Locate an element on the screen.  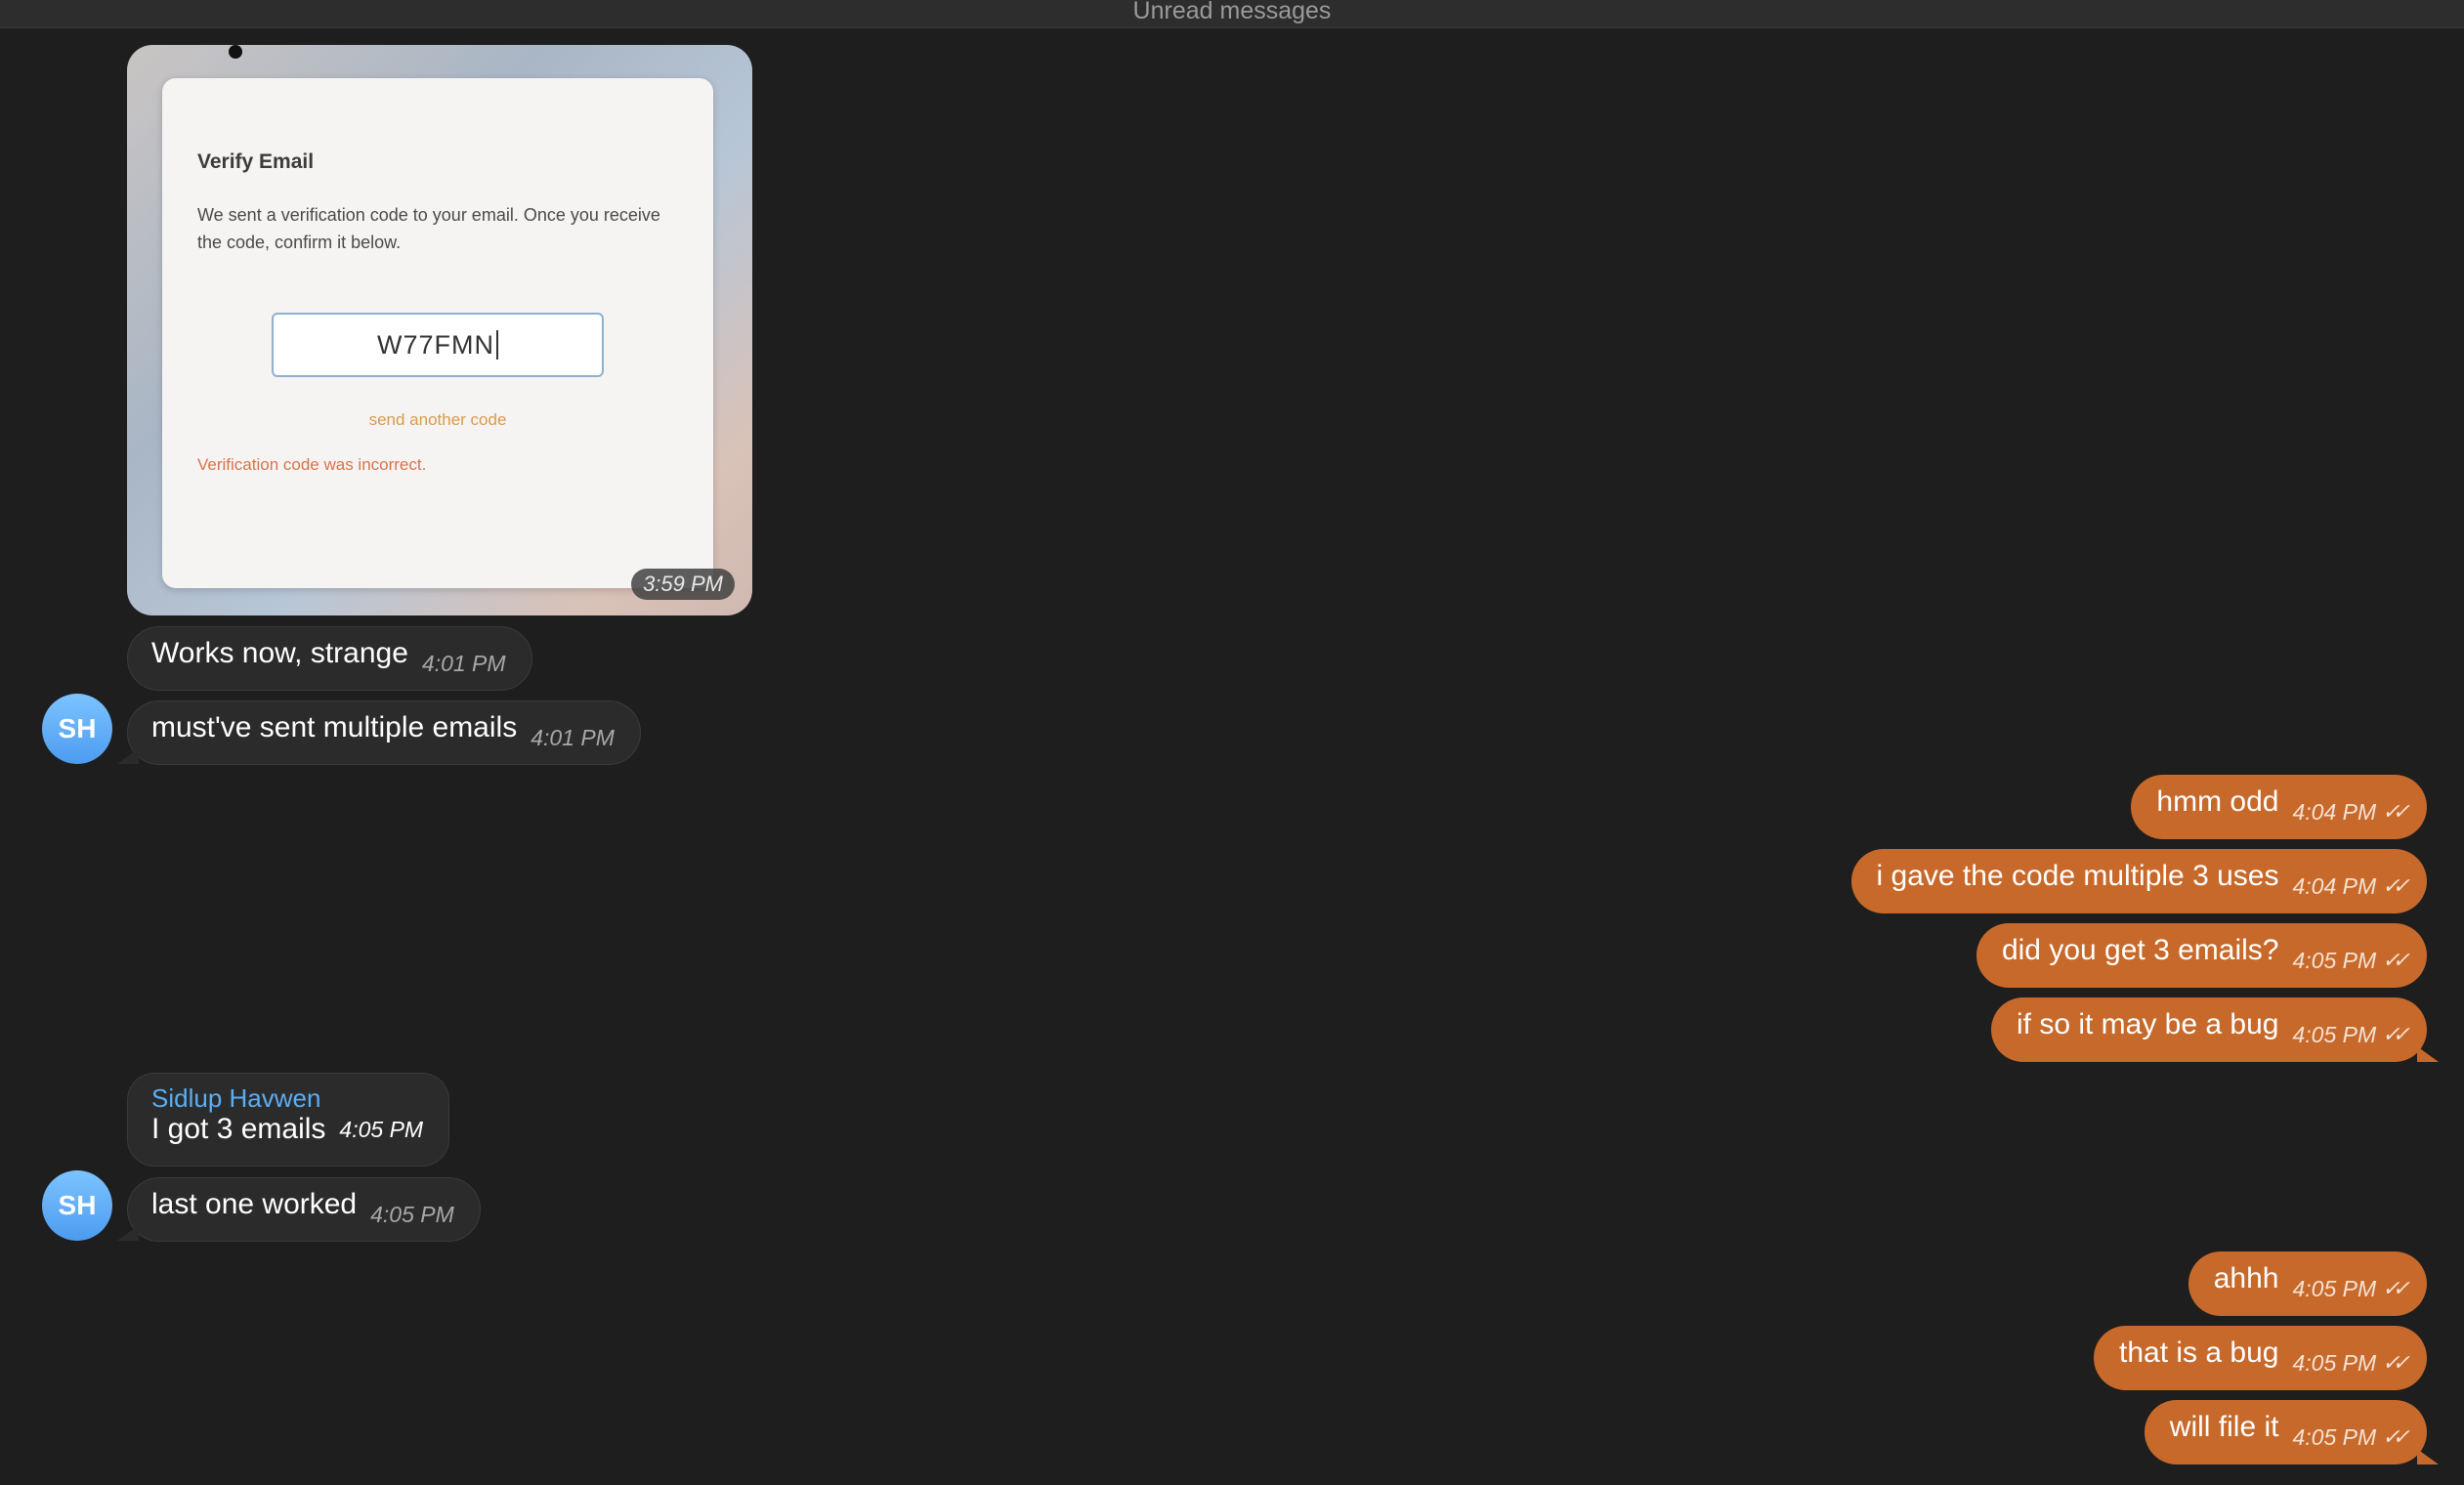
incoming-message-with-sender: Sidlup Havwen I got 3 emails 4:05 PM is located at coordinates (288, 1120).